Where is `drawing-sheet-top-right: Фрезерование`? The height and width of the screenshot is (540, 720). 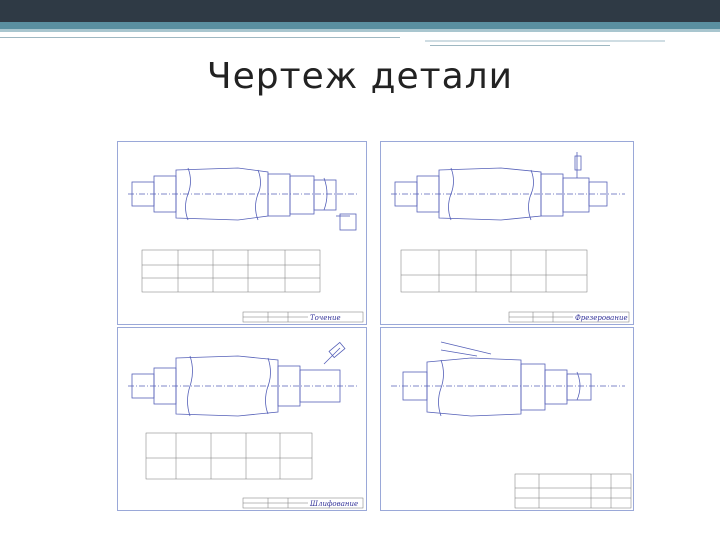 drawing-sheet-top-right: Фрезерование is located at coordinates (507, 233).